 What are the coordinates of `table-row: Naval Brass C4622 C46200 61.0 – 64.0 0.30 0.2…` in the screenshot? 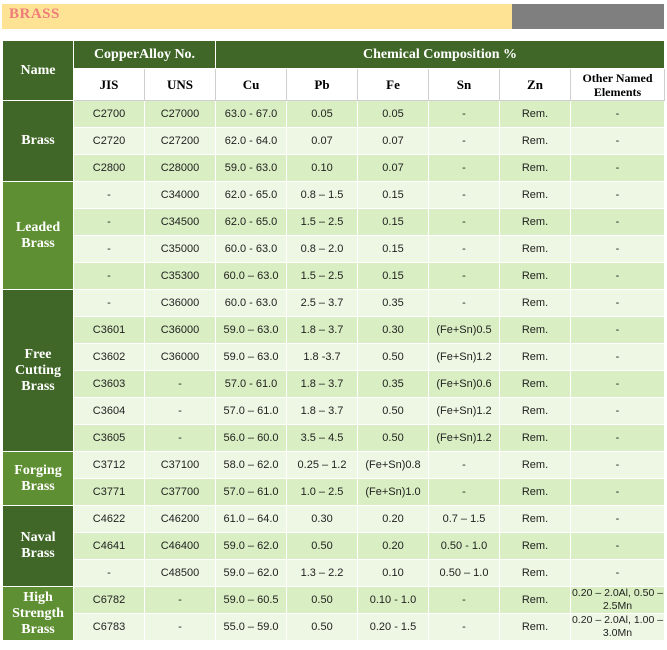 It's located at (334, 546).